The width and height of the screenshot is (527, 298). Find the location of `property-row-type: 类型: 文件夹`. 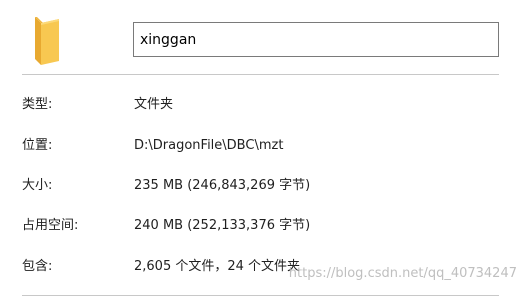

property-row-type: 类型: 文件夹 is located at coordinates (263, 105).